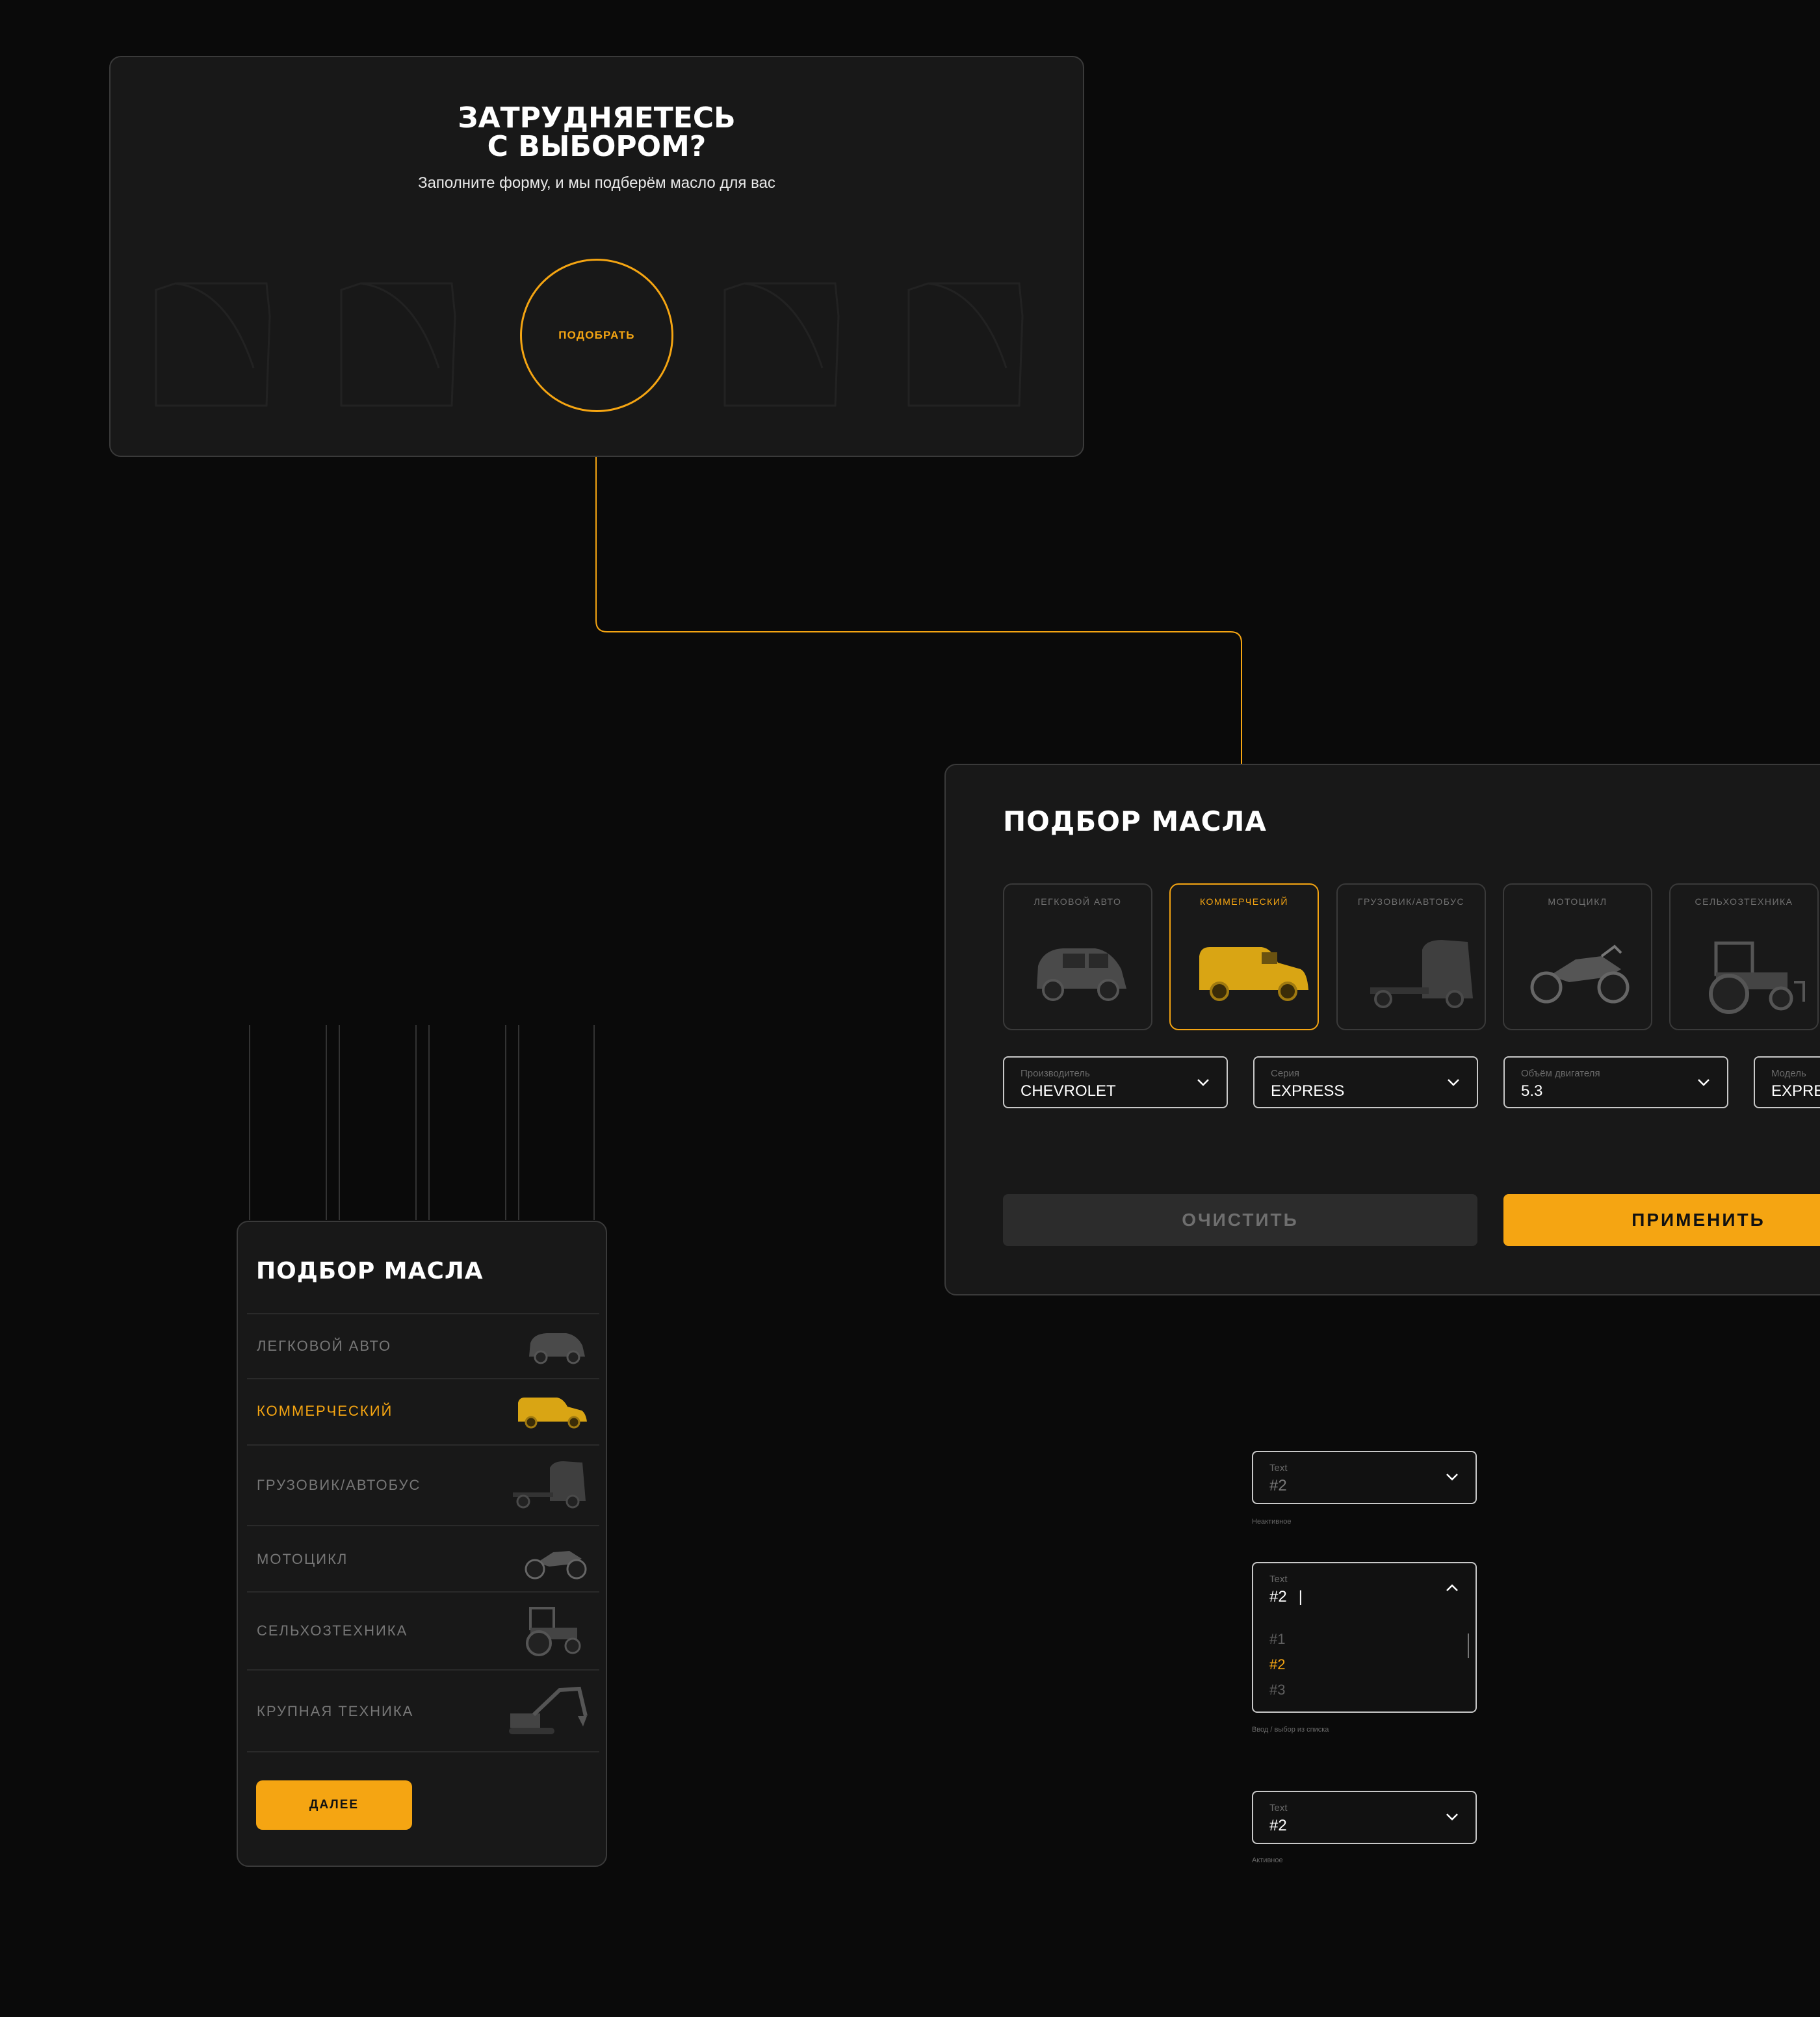 This screenshot has width=1820, height=2017. What do you see at coordinates (1365, 1817) in the screenshot?
I see `dropdown-active: Text #2` at bounding box center [1365, 1817].